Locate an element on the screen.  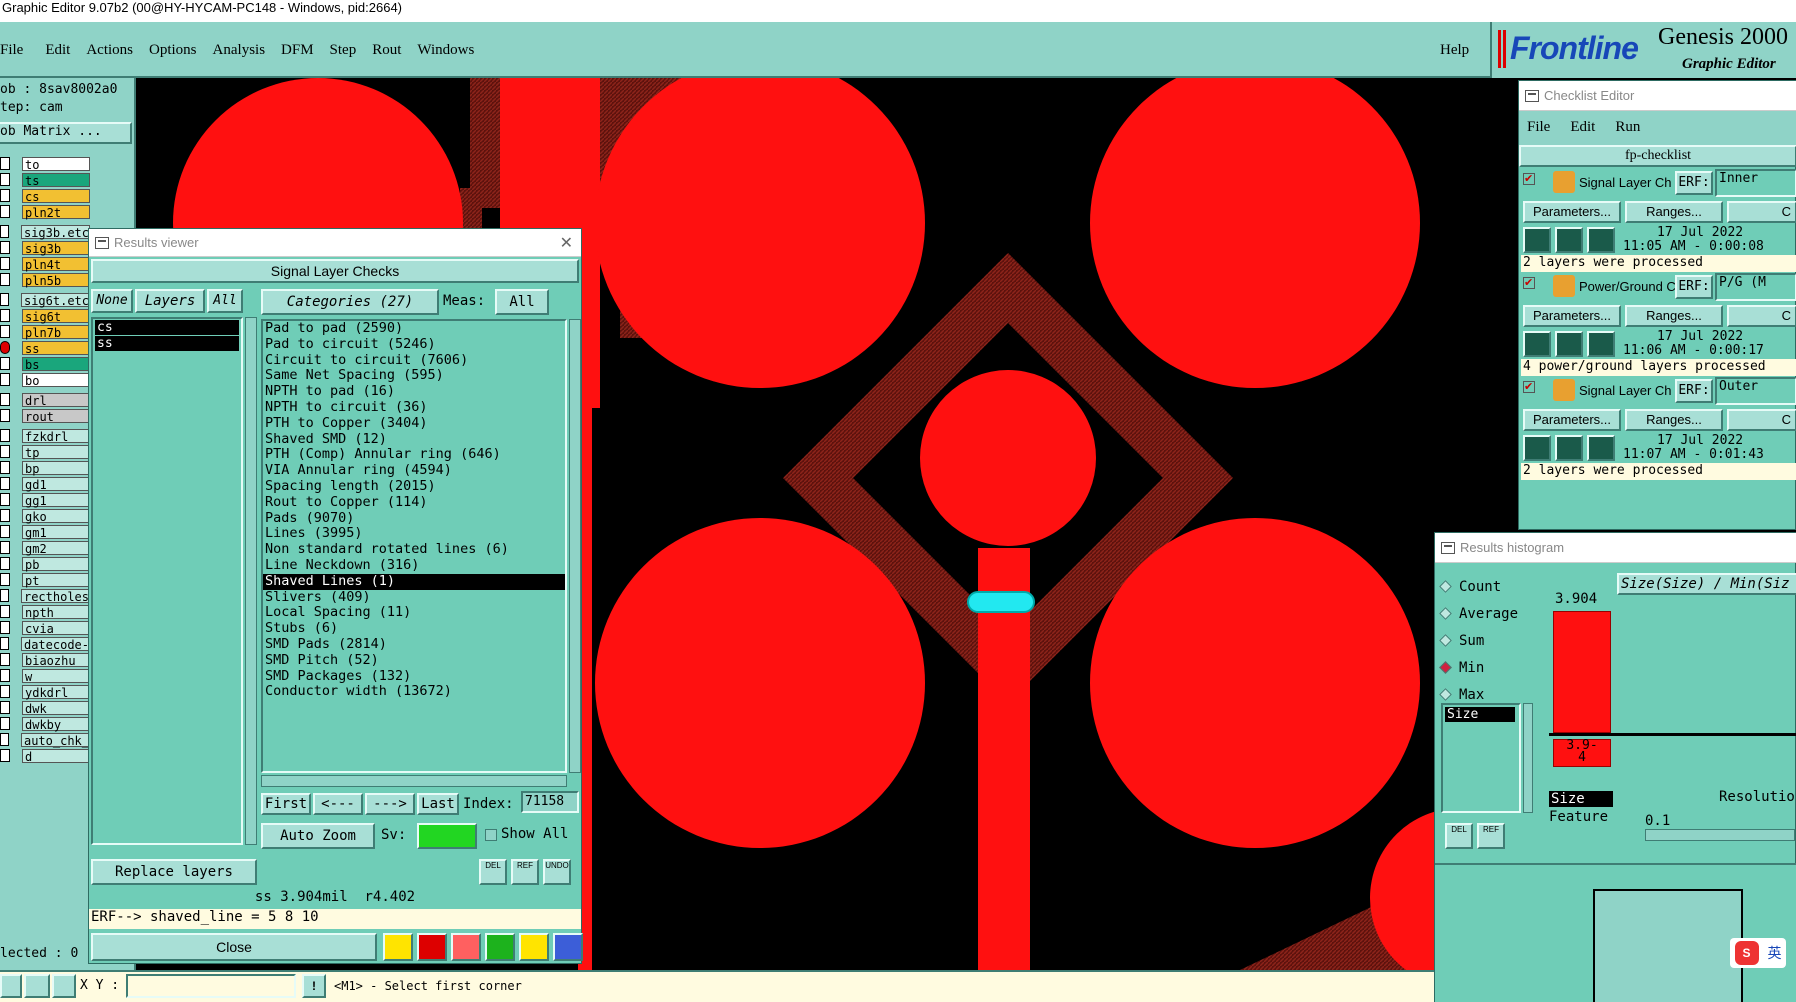
categories-button: Categories (27) is located at coordinates (350, 302).